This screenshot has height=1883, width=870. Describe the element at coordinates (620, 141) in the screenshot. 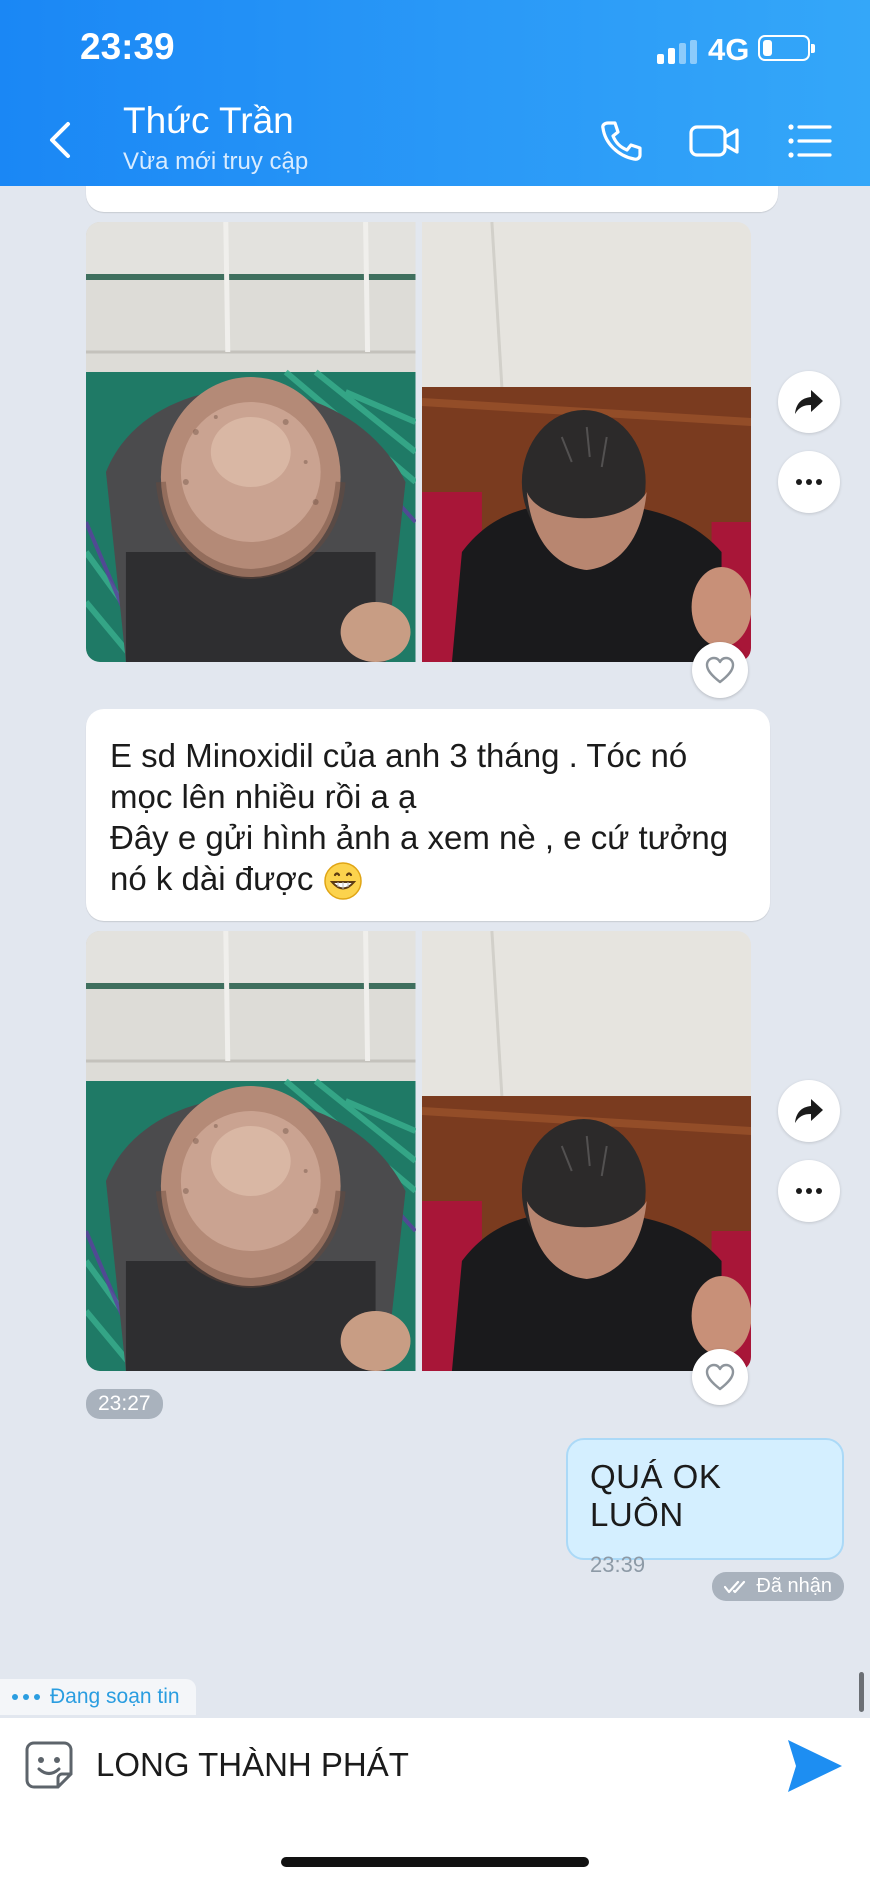

I see `phone-icon` at that location.